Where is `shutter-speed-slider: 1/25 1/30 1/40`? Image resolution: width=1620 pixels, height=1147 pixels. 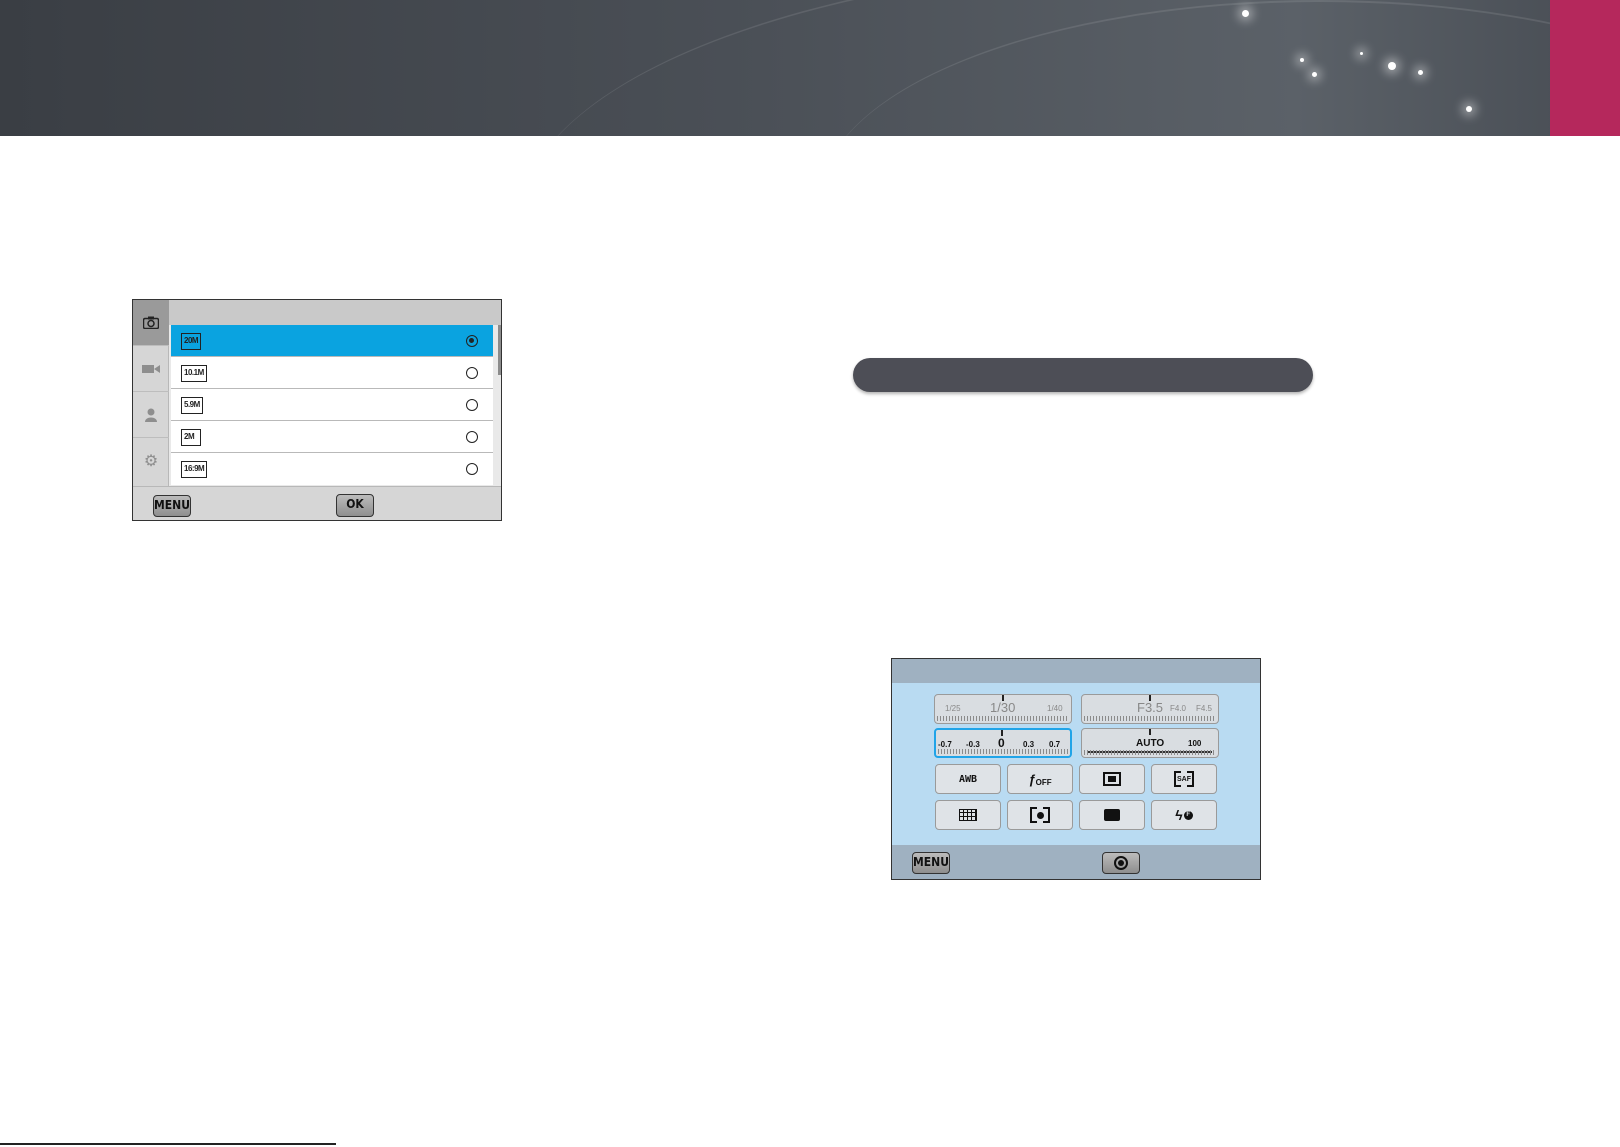
shutter-speed-slider: 1/25 1/30 1/40 is located at coordinates (1003, 709).